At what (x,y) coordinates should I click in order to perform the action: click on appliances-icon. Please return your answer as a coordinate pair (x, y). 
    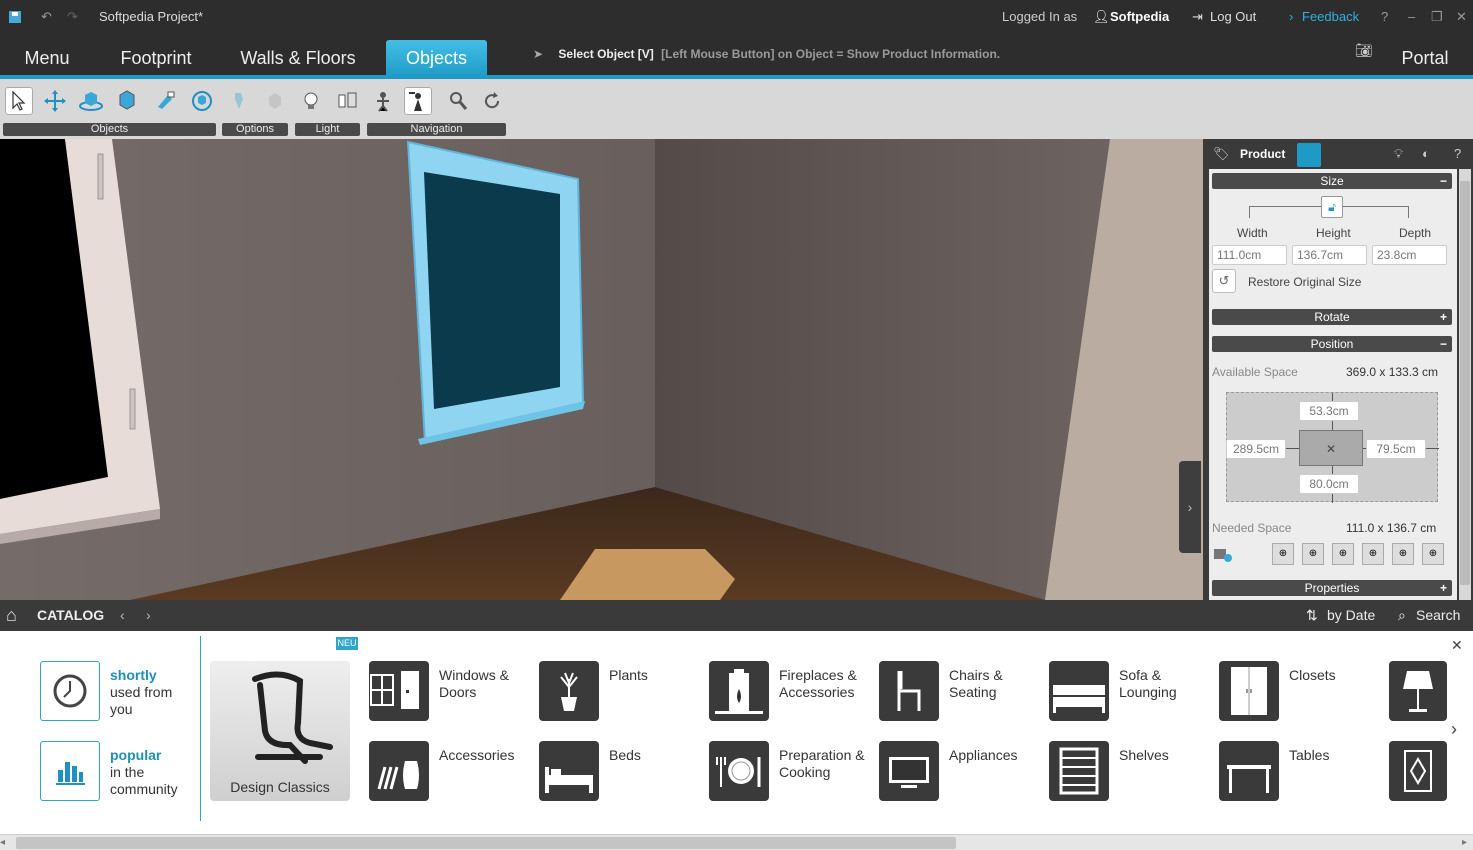
    Looking at the image, I should click on (909, 771).